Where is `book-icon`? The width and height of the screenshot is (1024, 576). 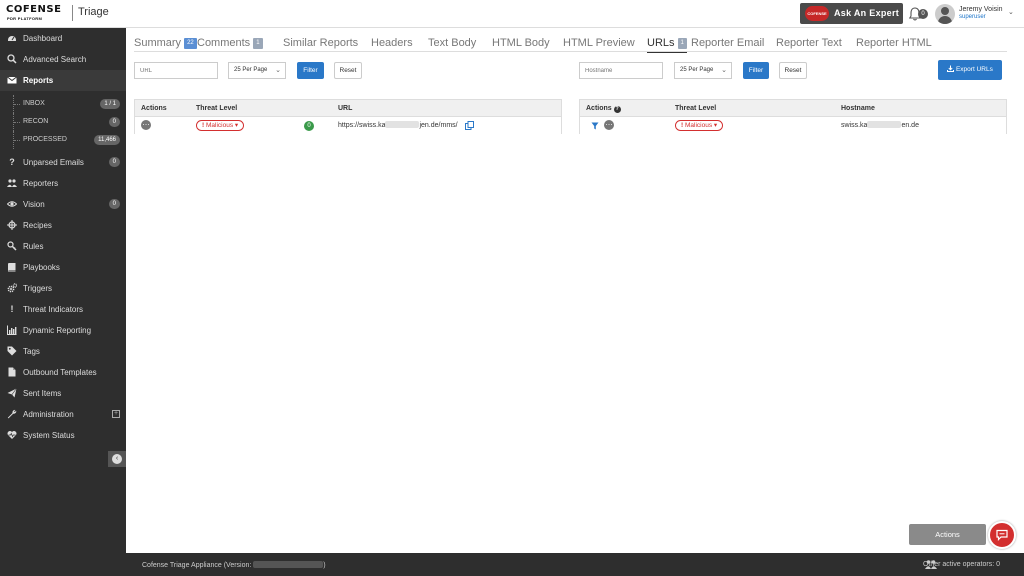
book-icon is located at coordinates (12, 267).